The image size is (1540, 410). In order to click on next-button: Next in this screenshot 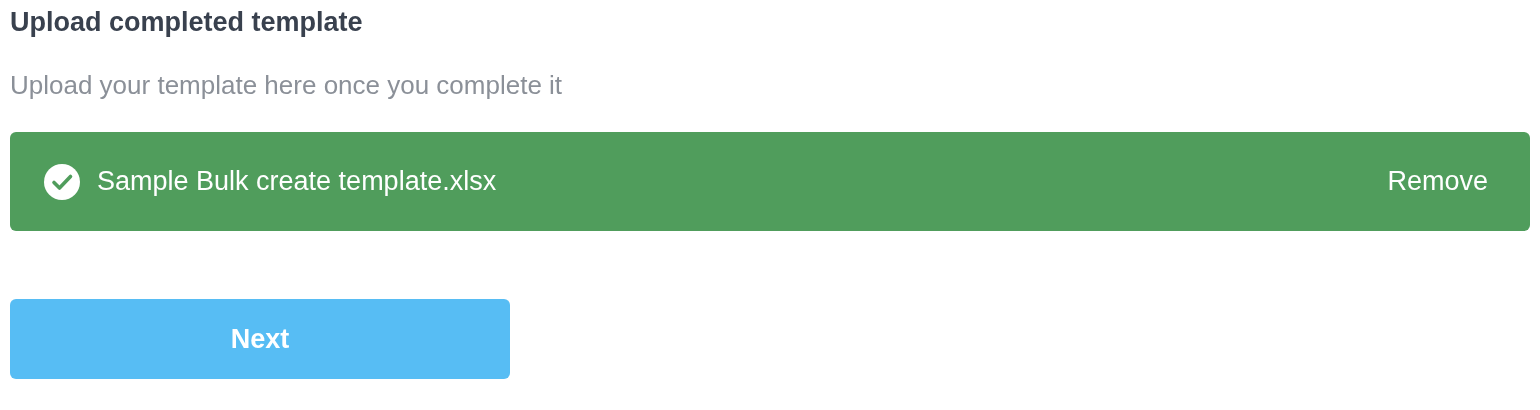, I will do `click(260, 339)`.